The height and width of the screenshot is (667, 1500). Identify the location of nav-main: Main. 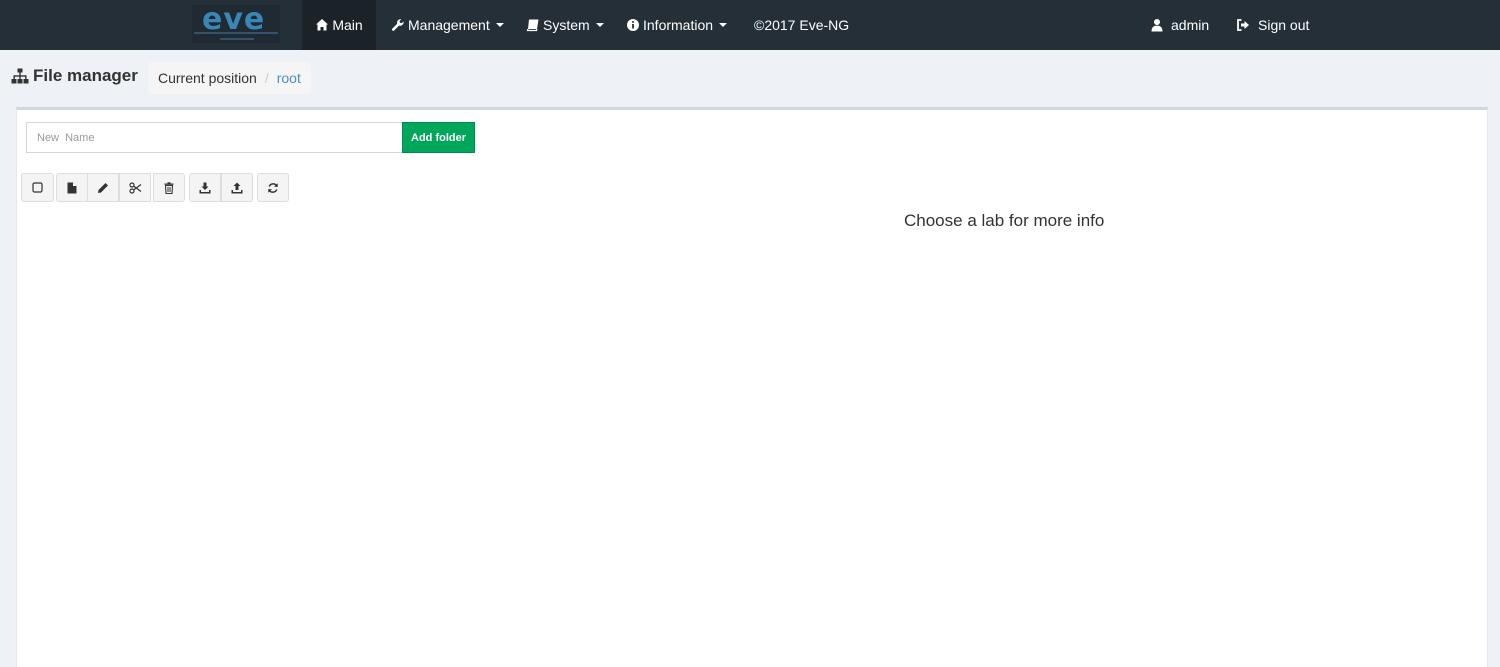
(339, 25).